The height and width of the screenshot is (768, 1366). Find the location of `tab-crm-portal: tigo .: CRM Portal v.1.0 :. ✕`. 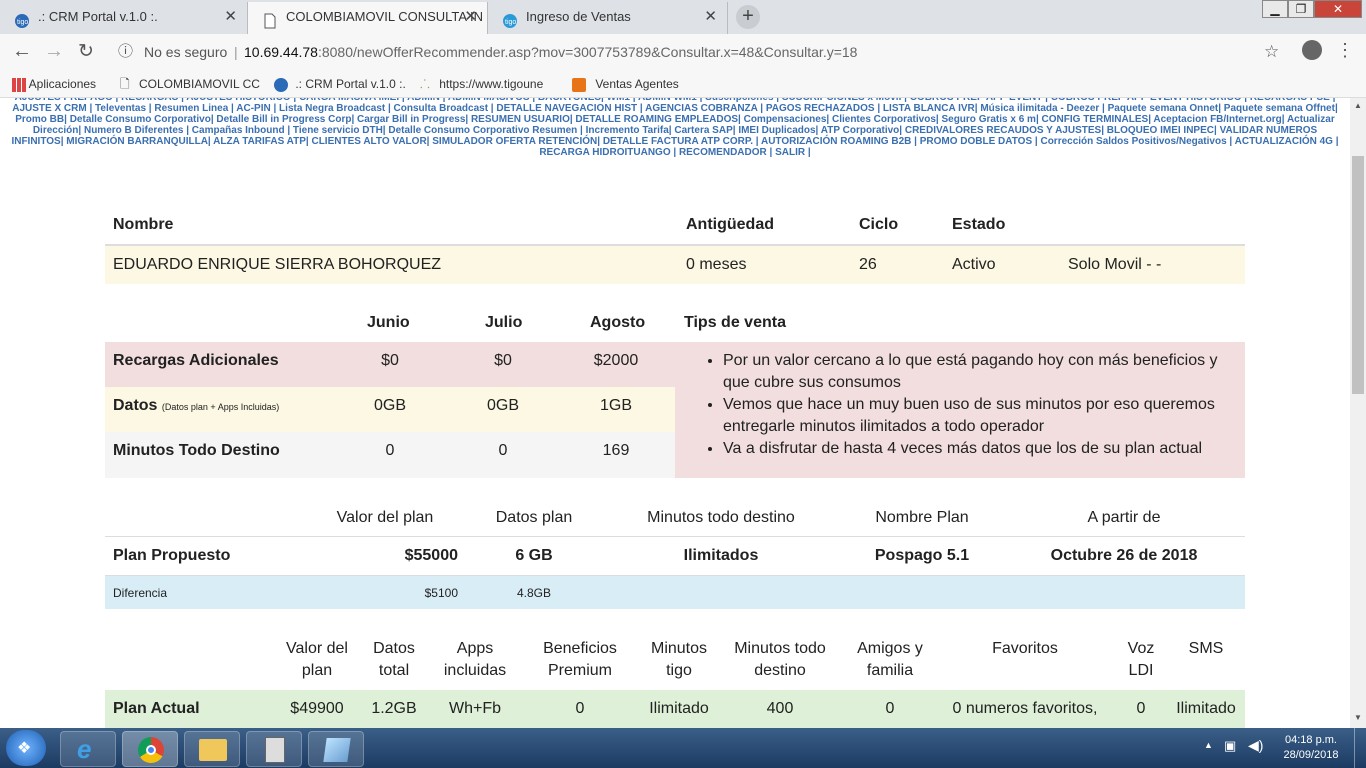

tab-crm-portal: tigo .: CRM Portal v.1.0 :. ✕ is located at coordinates (124, 18).